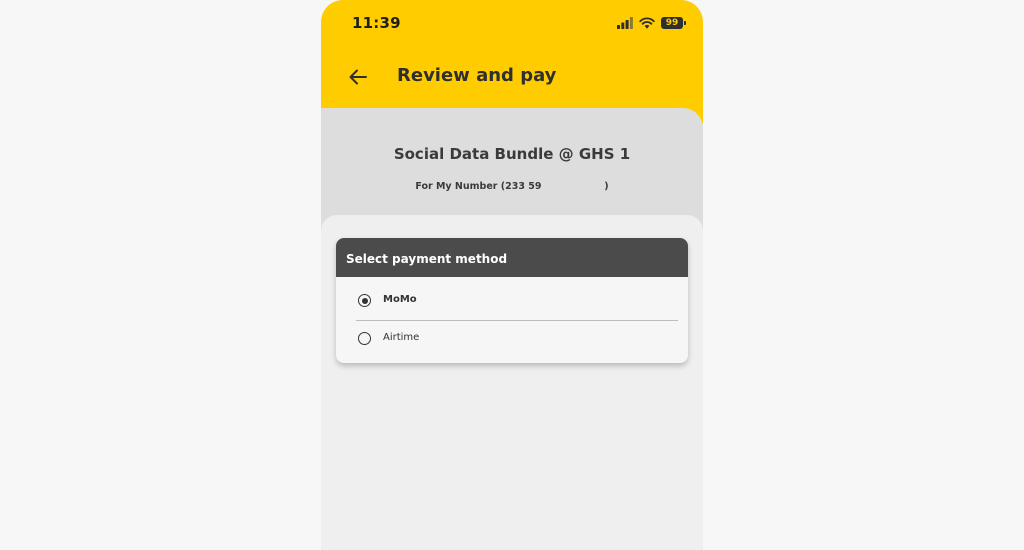 This screenshot has width=1024, height=550. I want to click on app-header: Review and pay, so click(512, 77).